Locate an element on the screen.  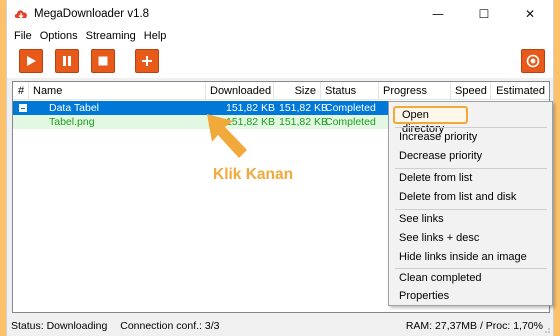
stop-button is located at coordinates (103, 61).